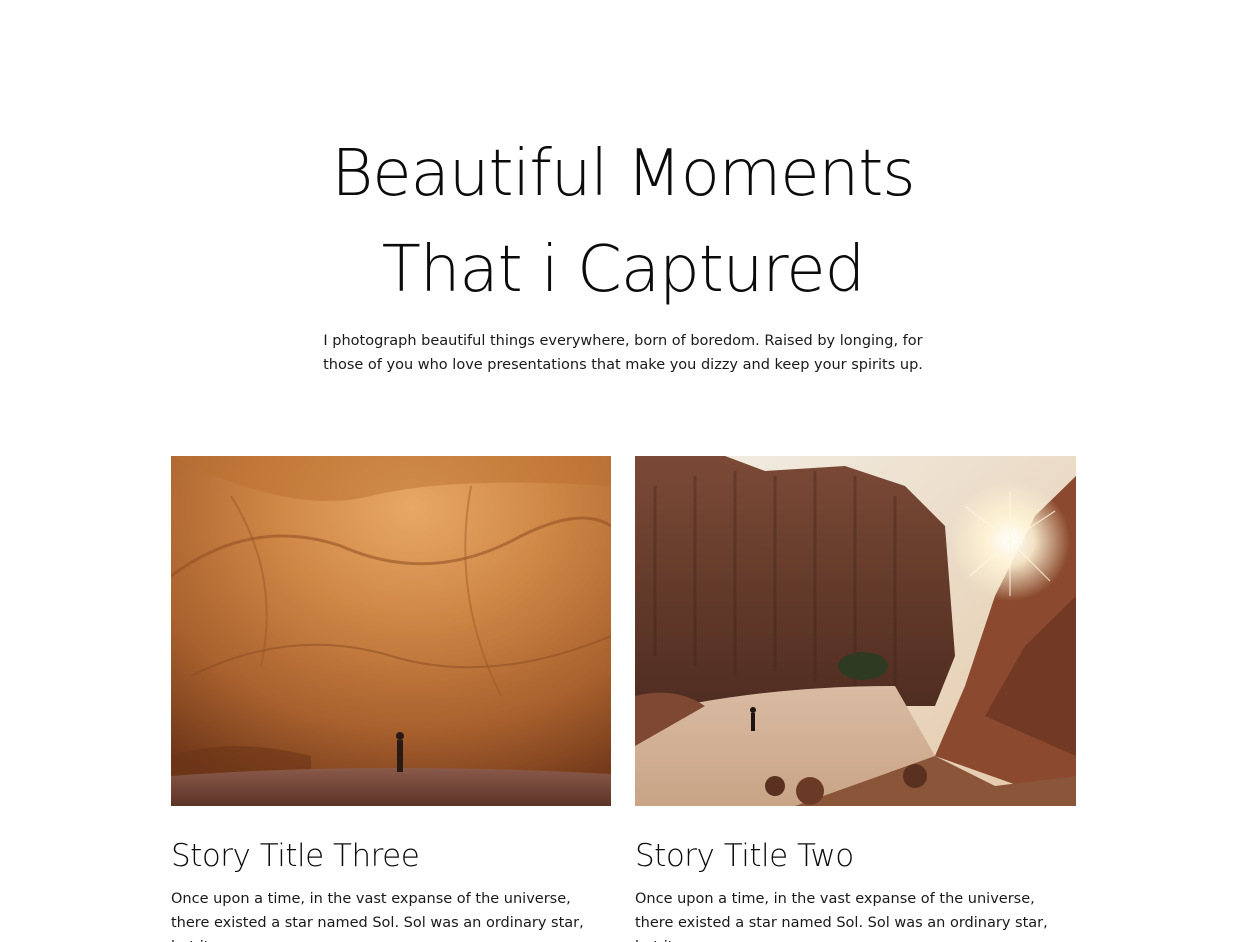 This screenshot has width=1247, height=942. What do you see at coordinates (855, 856) in the screenshot?
I see `story-title: Story Title Two` at bounding box center [855, 856].